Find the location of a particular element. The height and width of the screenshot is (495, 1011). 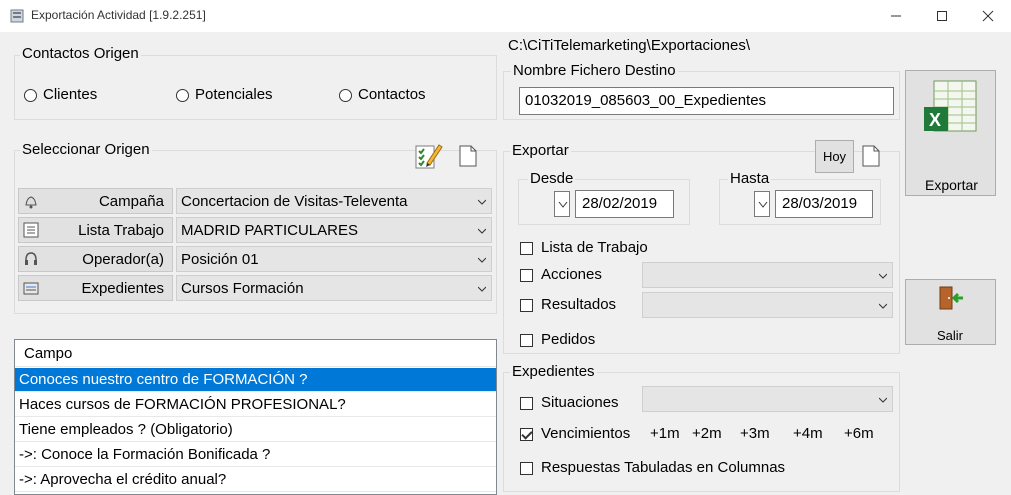

minimize-icon is located at coordinates (896, 16).